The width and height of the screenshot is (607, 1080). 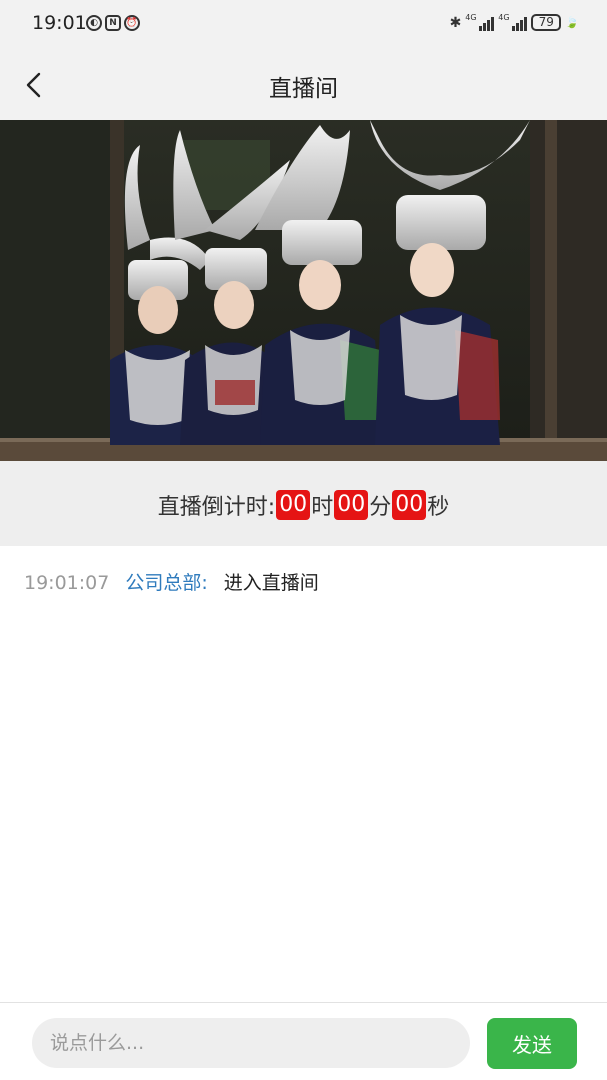 I want to click on countdown-seconds: 00, so click(x=409, y=505).